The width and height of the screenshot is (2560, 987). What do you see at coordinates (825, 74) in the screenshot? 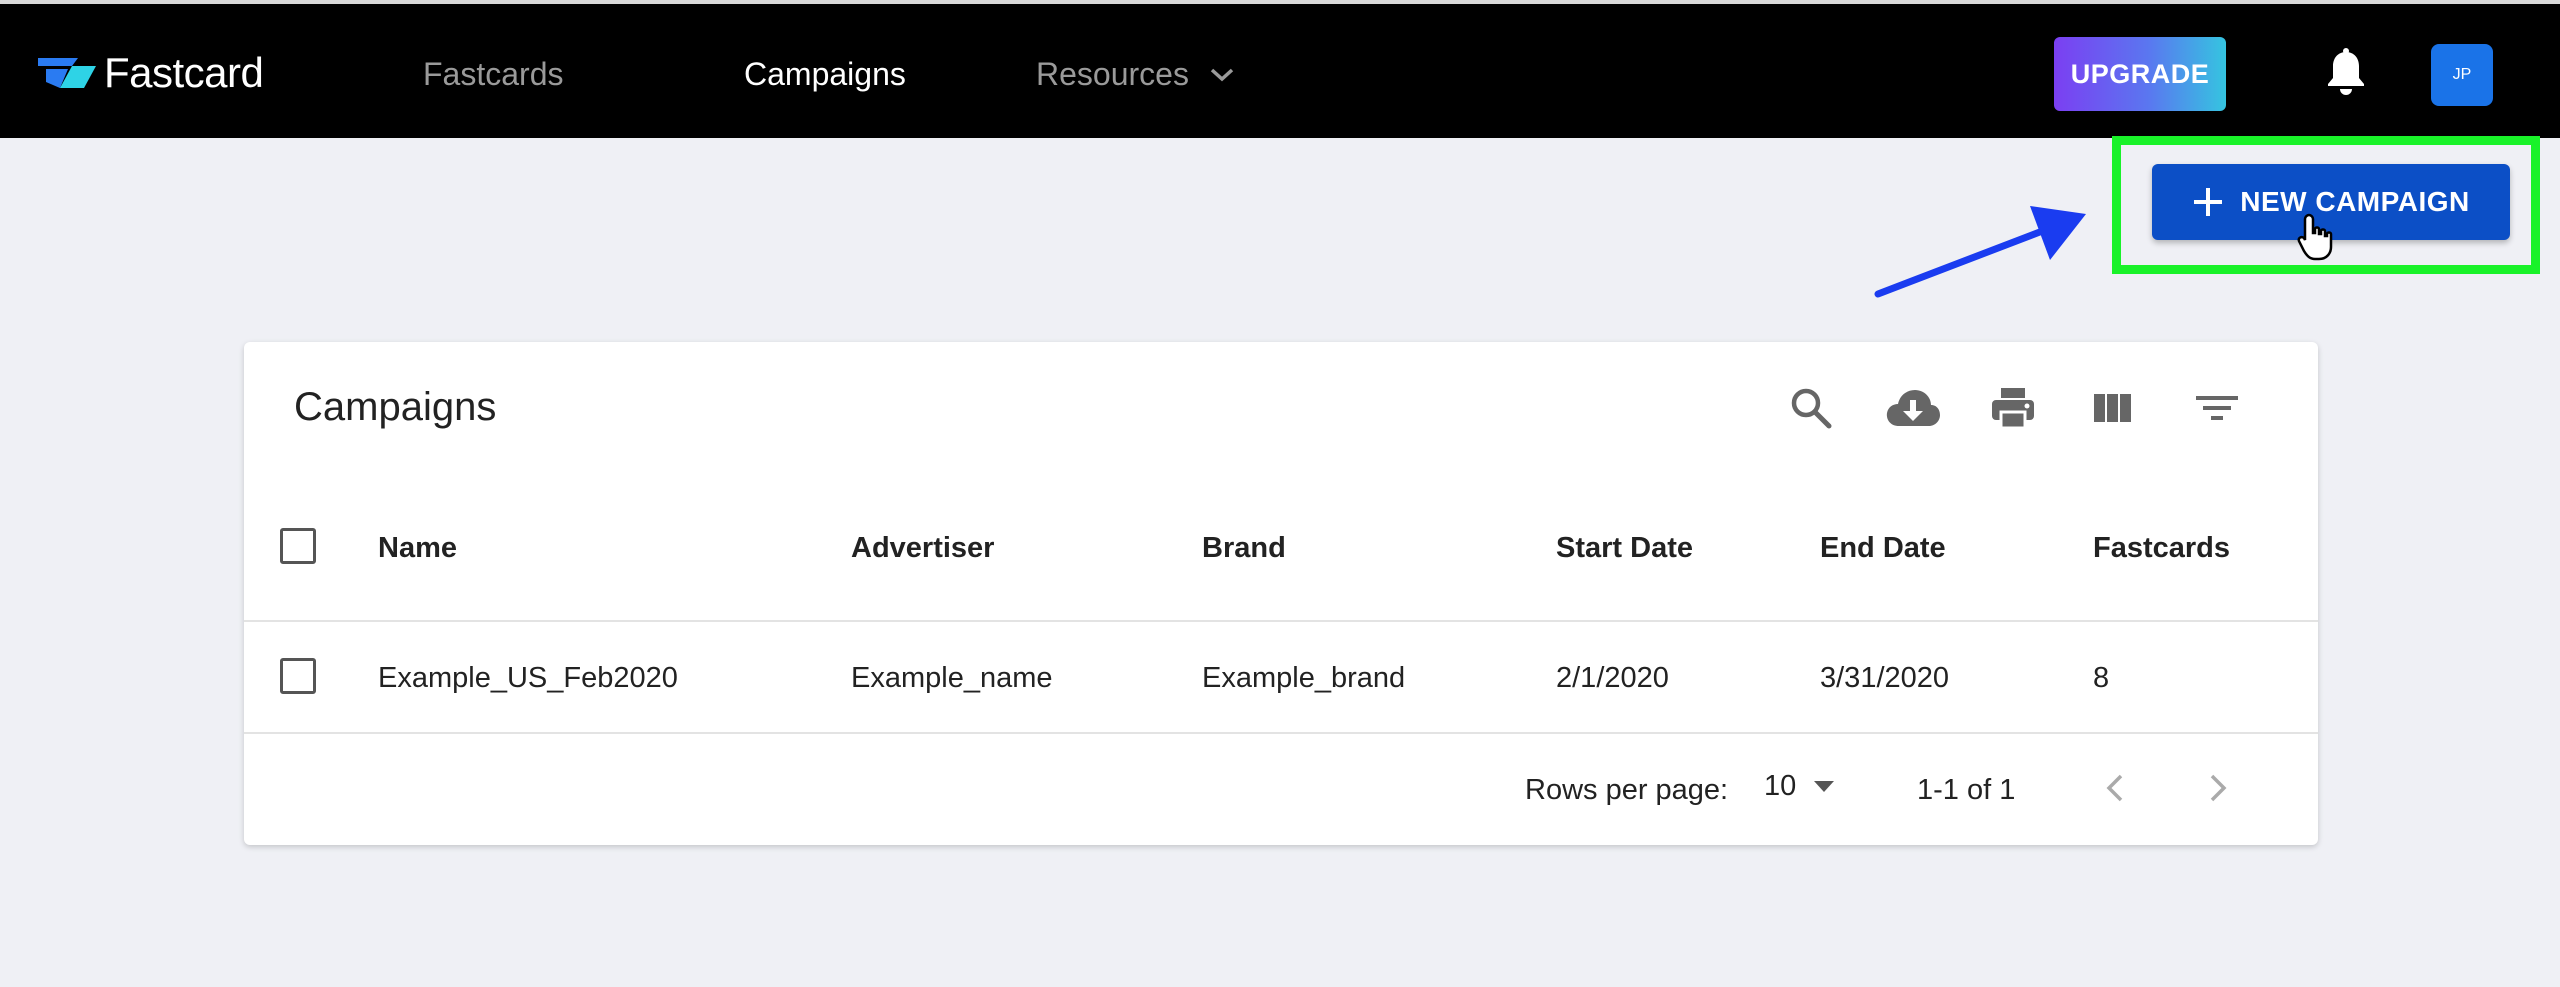
I see `nav-campaigns: Campaigns` at bounding box center [825, 74].